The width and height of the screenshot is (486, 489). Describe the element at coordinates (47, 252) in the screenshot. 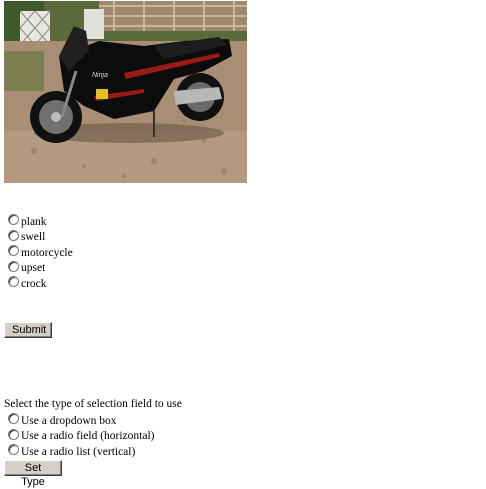

I see `option-label: motorcycle` at that location.